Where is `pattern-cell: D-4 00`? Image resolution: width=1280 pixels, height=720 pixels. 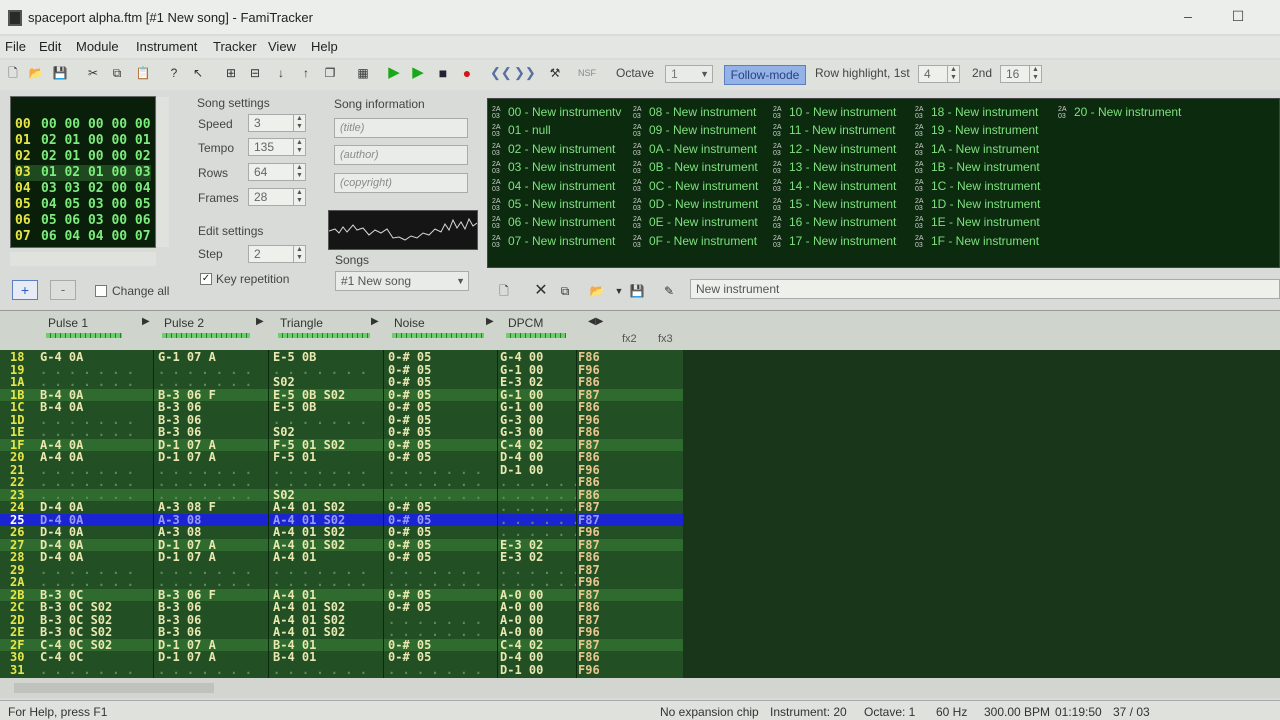 pattern-cell: D-4 00 is located at coordinates (521, 657).